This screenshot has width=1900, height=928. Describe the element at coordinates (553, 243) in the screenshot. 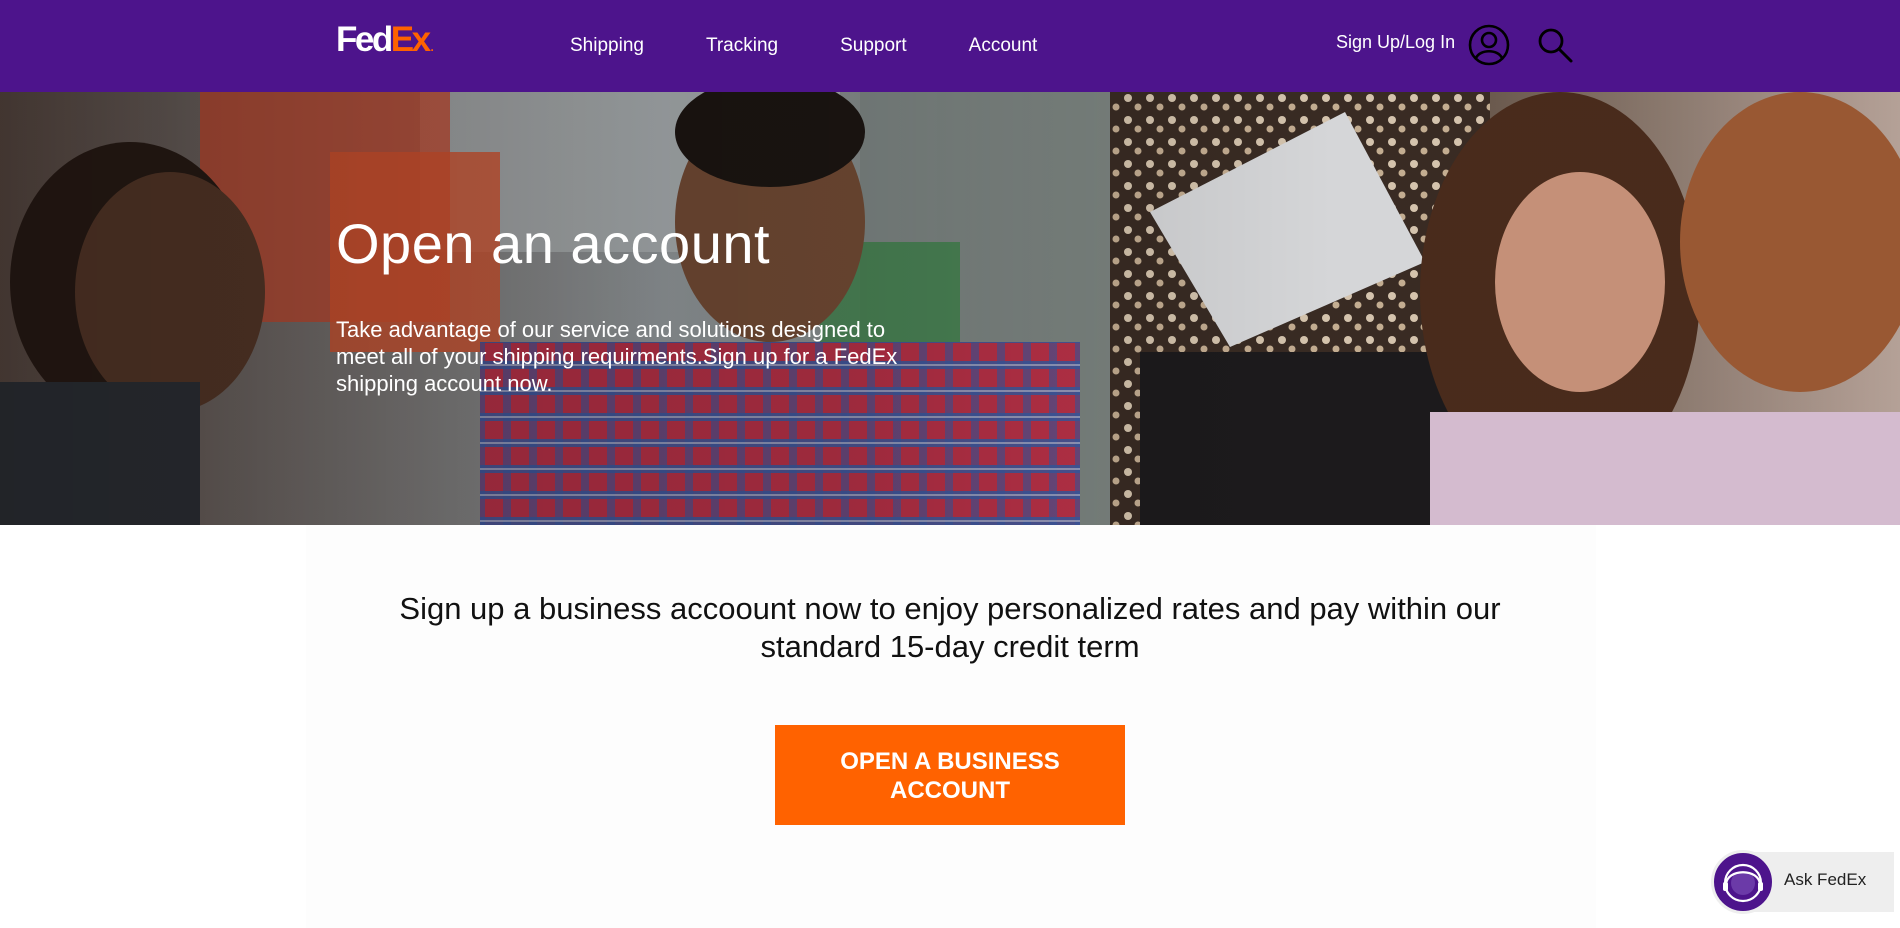

I see `hero-title: Open an account` at that location.